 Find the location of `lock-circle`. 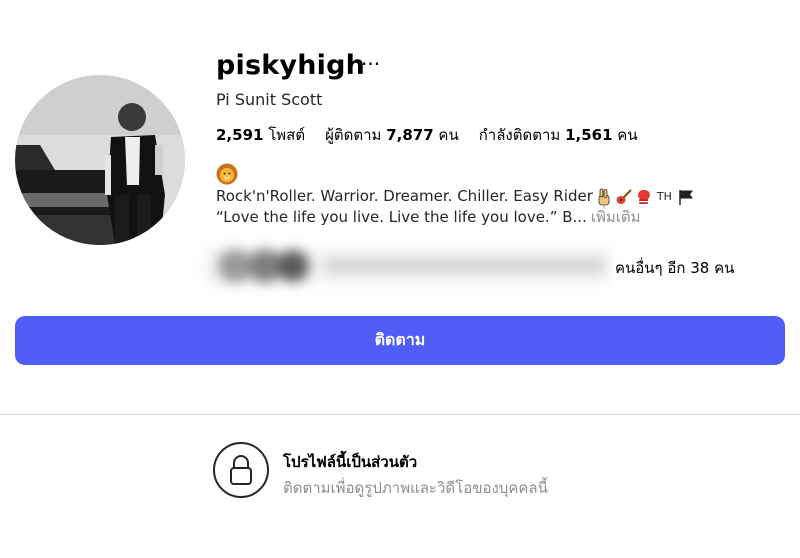

lock-circle is located at coordinates (241, 470).